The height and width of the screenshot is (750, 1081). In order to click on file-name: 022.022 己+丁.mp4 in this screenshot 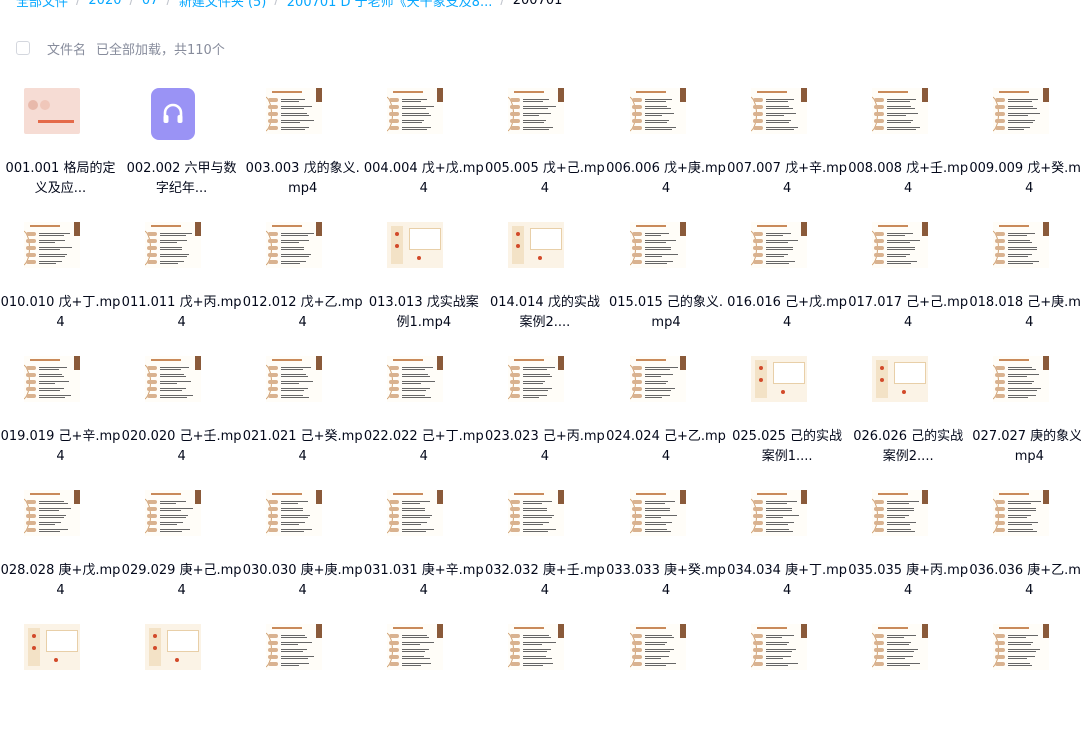, I will do `click(423, 446)`.